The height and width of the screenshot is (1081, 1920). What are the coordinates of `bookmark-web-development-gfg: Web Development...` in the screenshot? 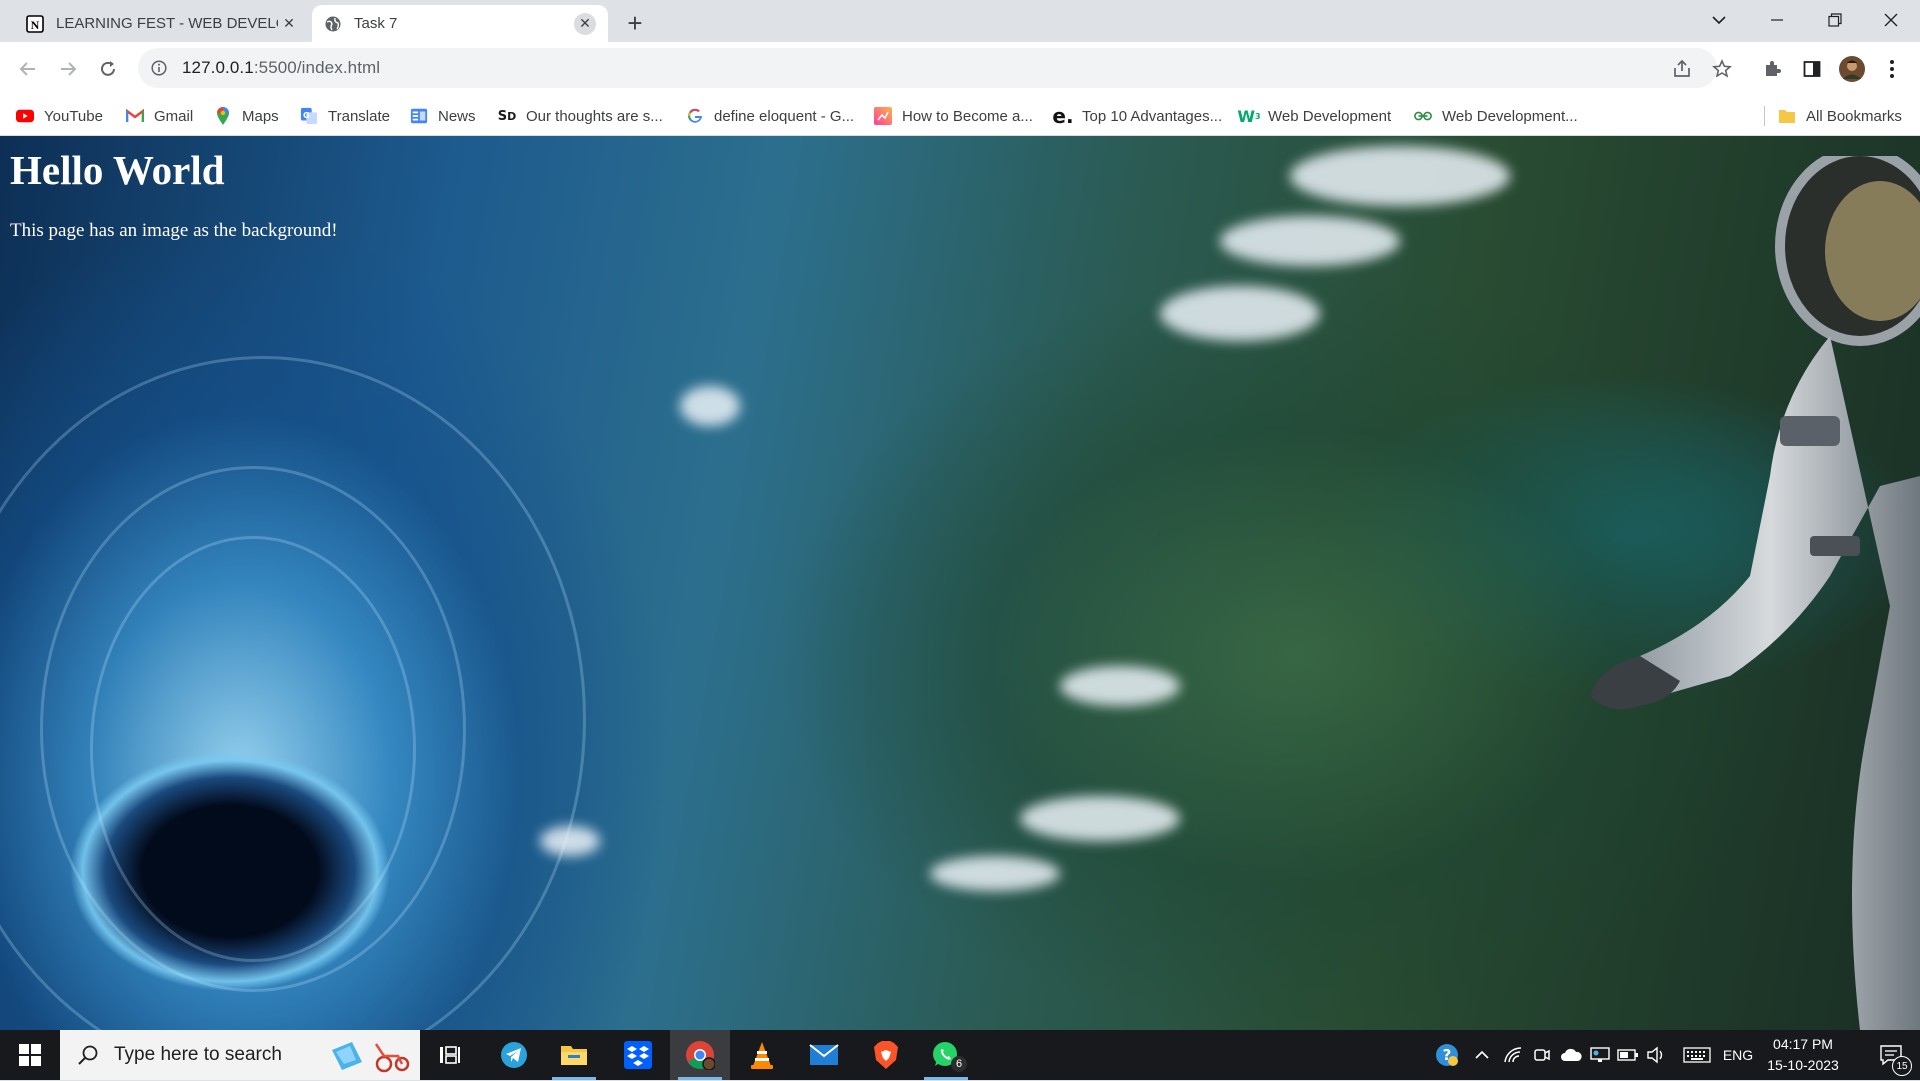 It's located at (1496, 116).